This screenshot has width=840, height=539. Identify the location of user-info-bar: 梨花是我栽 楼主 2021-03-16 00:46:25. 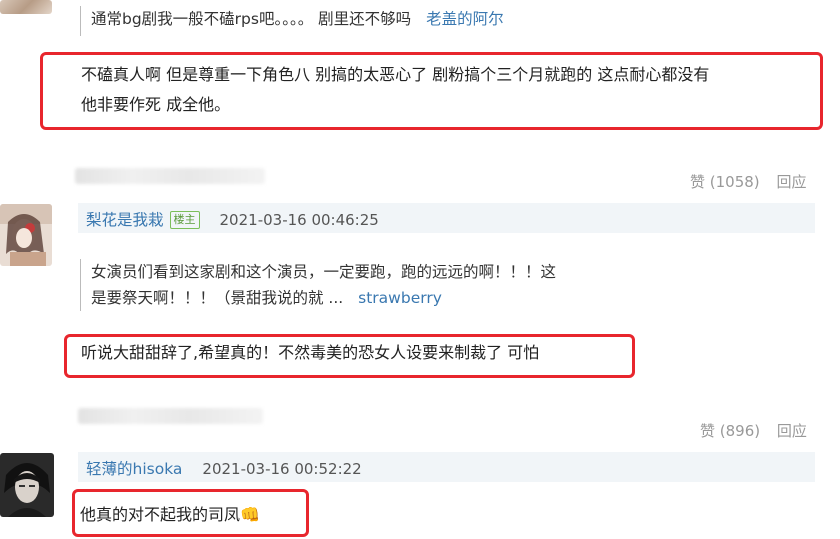
(446, 218).